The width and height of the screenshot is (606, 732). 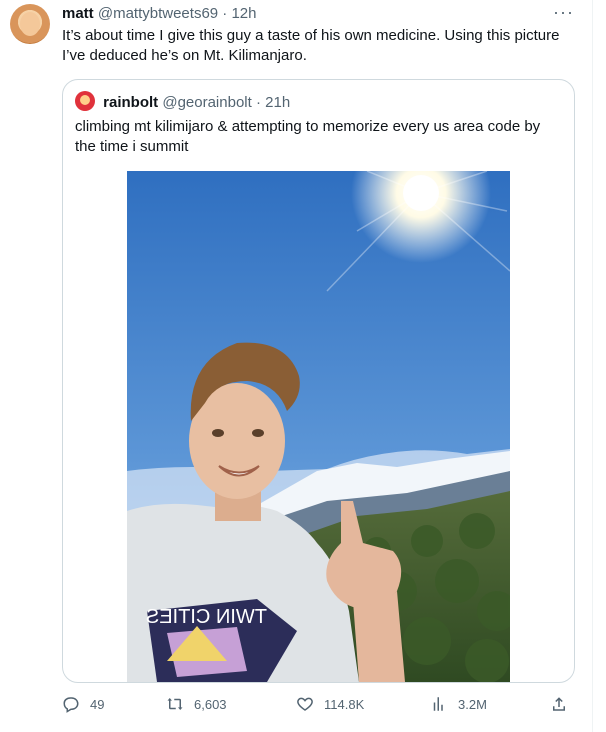 I want to click on heart-icon, so click(x=305, y=704).